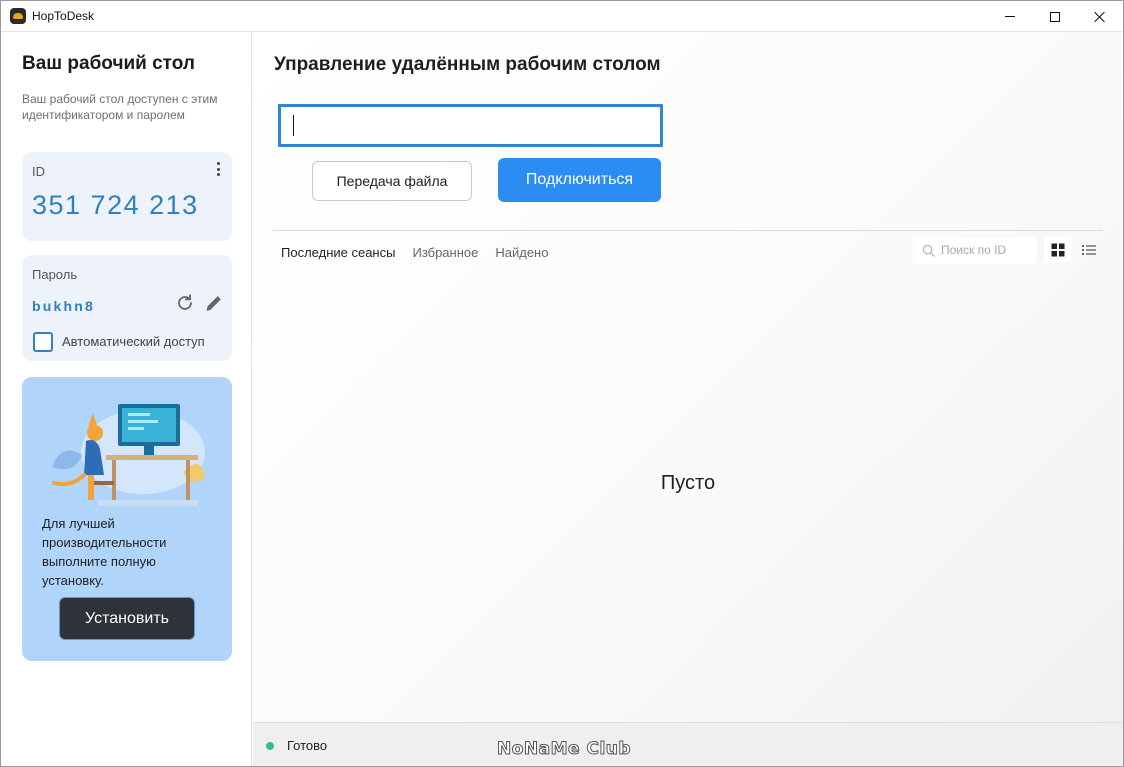 The height and width of the screenshot is (767, 1124). What do you see at coordinates (108, 63) in the screenshot?
I see `sidebar-title: Ваш рабочий стол` at bounding box center [108, 63].